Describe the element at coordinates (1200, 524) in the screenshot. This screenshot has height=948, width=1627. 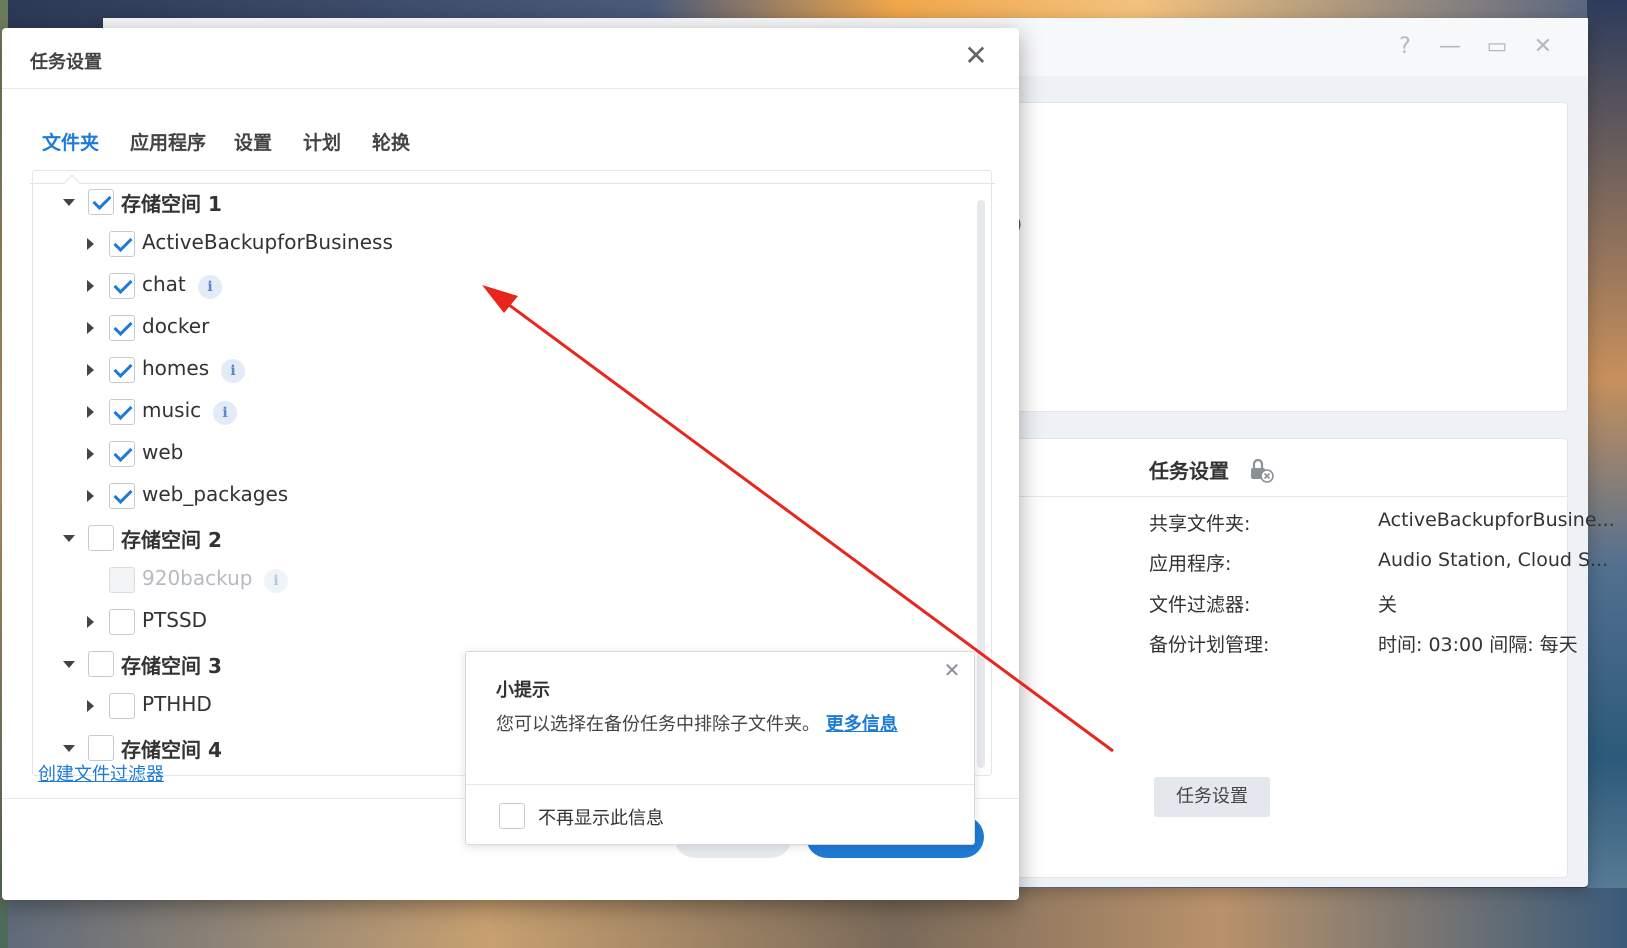
I see `shared-folder-key: 共享文件夹:` at that location.